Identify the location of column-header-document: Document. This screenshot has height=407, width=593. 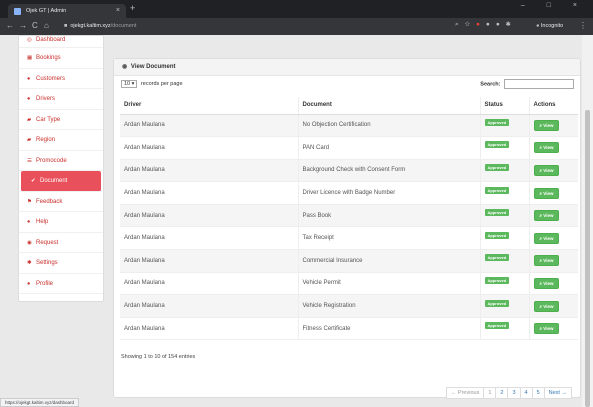
(388, 106).